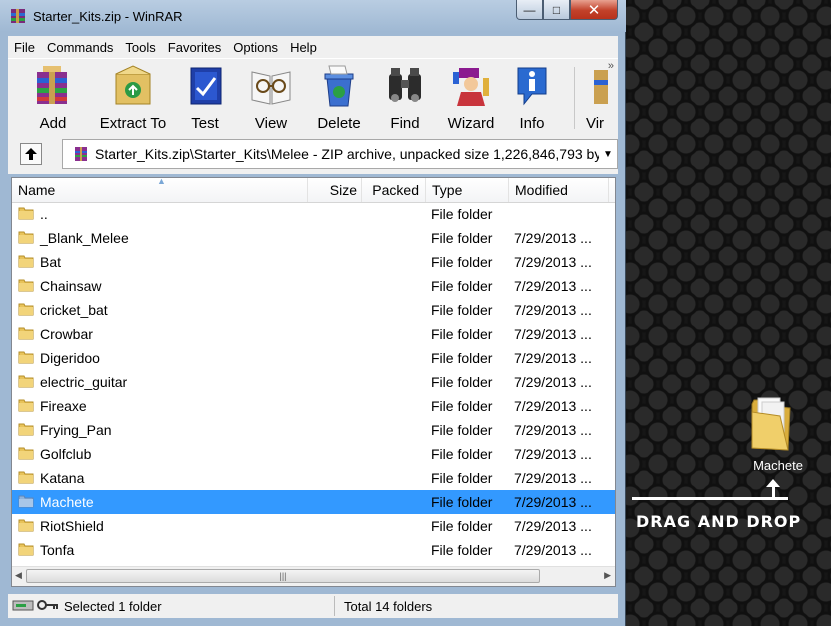  I want to click on column-modified: Modified, so click(559, 190).